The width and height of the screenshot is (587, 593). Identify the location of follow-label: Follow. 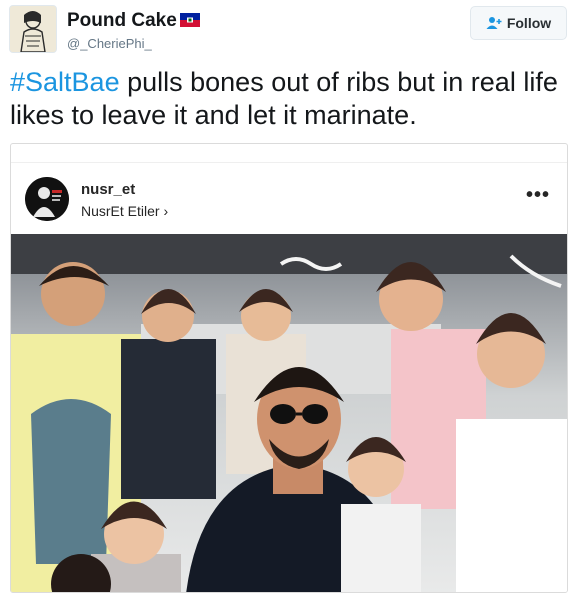
(529, 23).